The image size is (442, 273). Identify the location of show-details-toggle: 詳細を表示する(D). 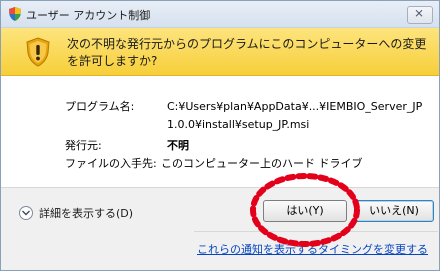
(76, 213).